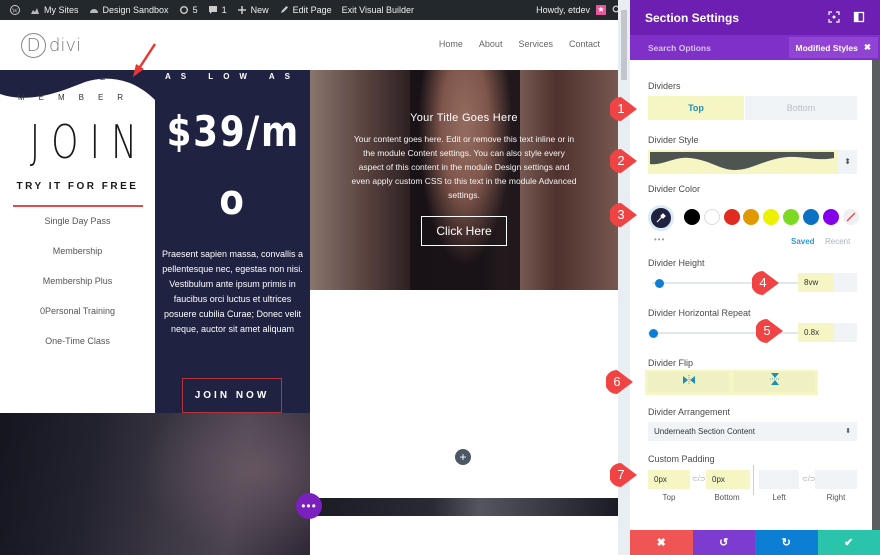 Image resolution: width=880 pixels, height=555 pixels. I want to click on flip-vertical-button, so click(774, 382).